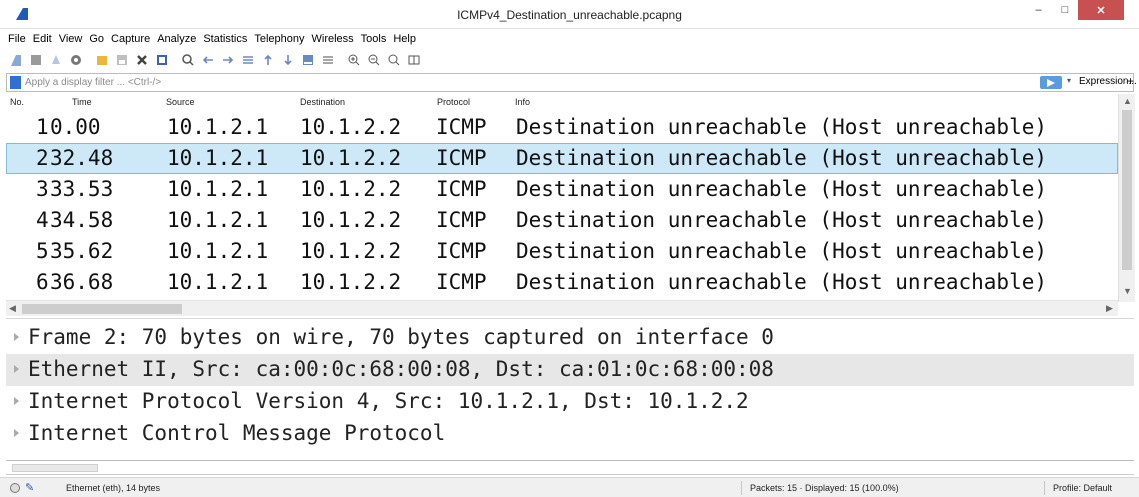  Describe the element at coordinates (82, 102) in the screenshot. I see `column-header-time: Time` at that location.